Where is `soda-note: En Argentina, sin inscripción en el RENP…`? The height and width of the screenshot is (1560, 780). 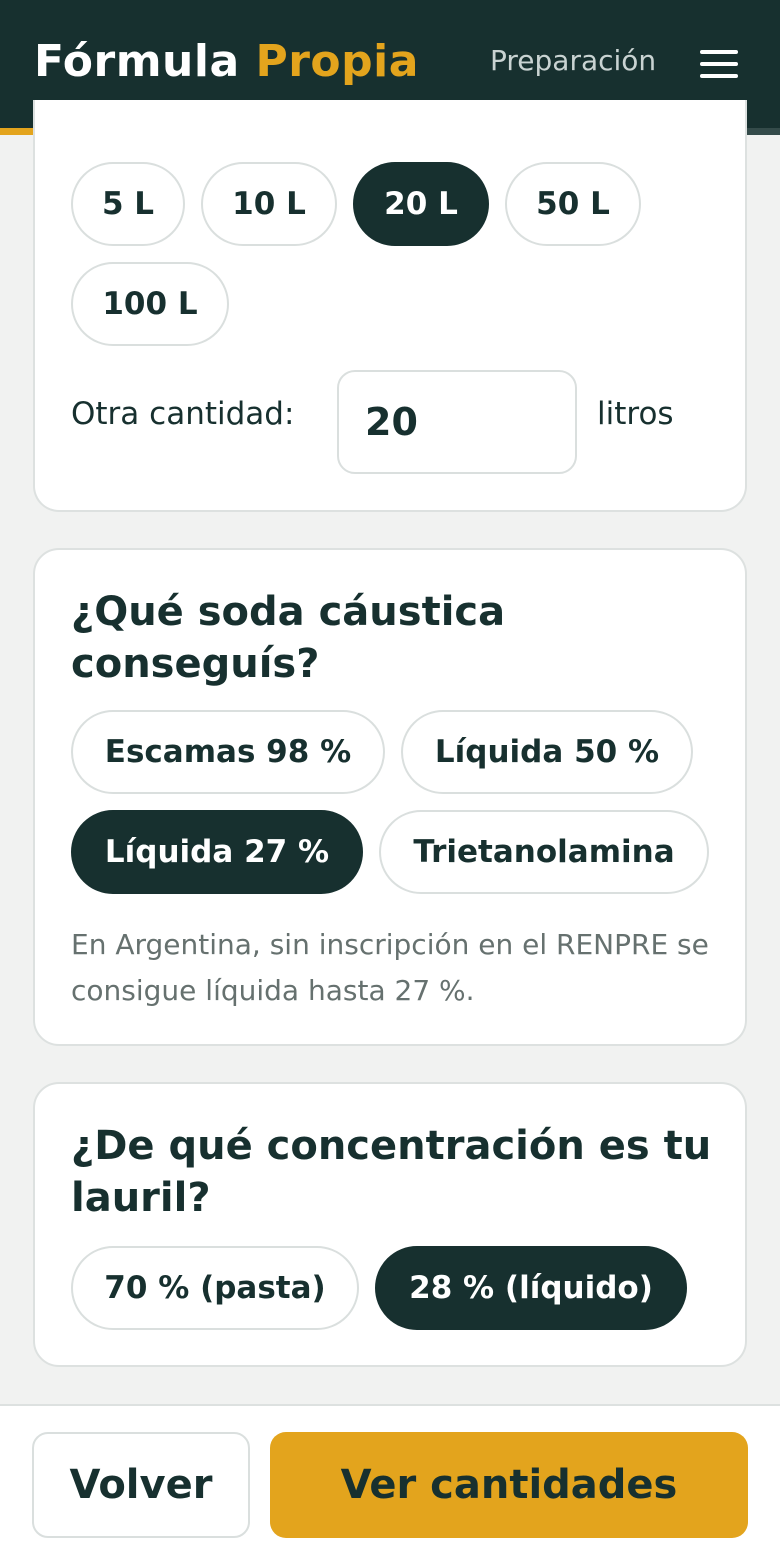 soda-note: En Argentina, sin inscripción en el RENP… is located at coordinates (390, 967).